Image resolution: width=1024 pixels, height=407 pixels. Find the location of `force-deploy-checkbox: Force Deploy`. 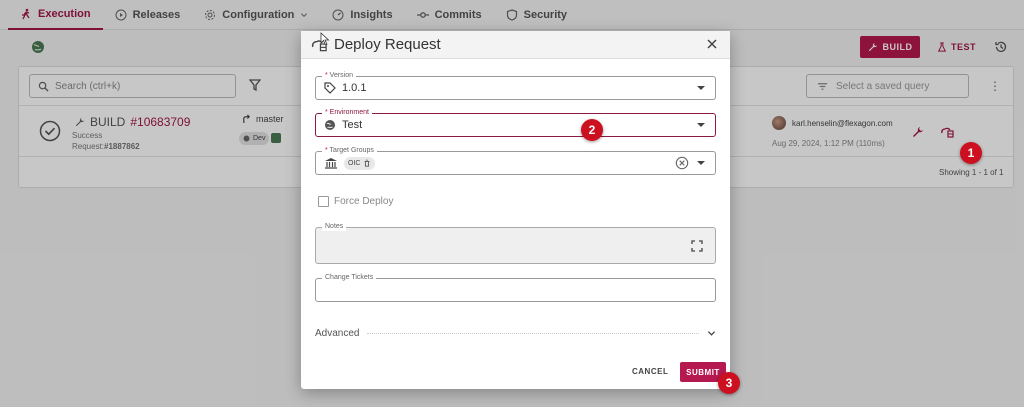

force-deploy-checkbox: Force Deploy is located at coordinates (355, 201).